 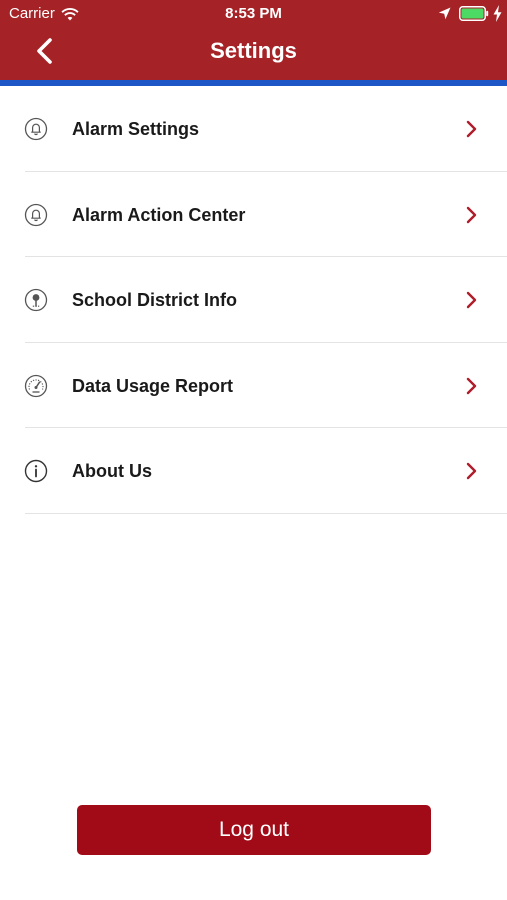 What do you see at coordinates (159, 214) in the screenshot?
I see `menu-item-label: Alarm Action Center` at bounding box center [159, 214].